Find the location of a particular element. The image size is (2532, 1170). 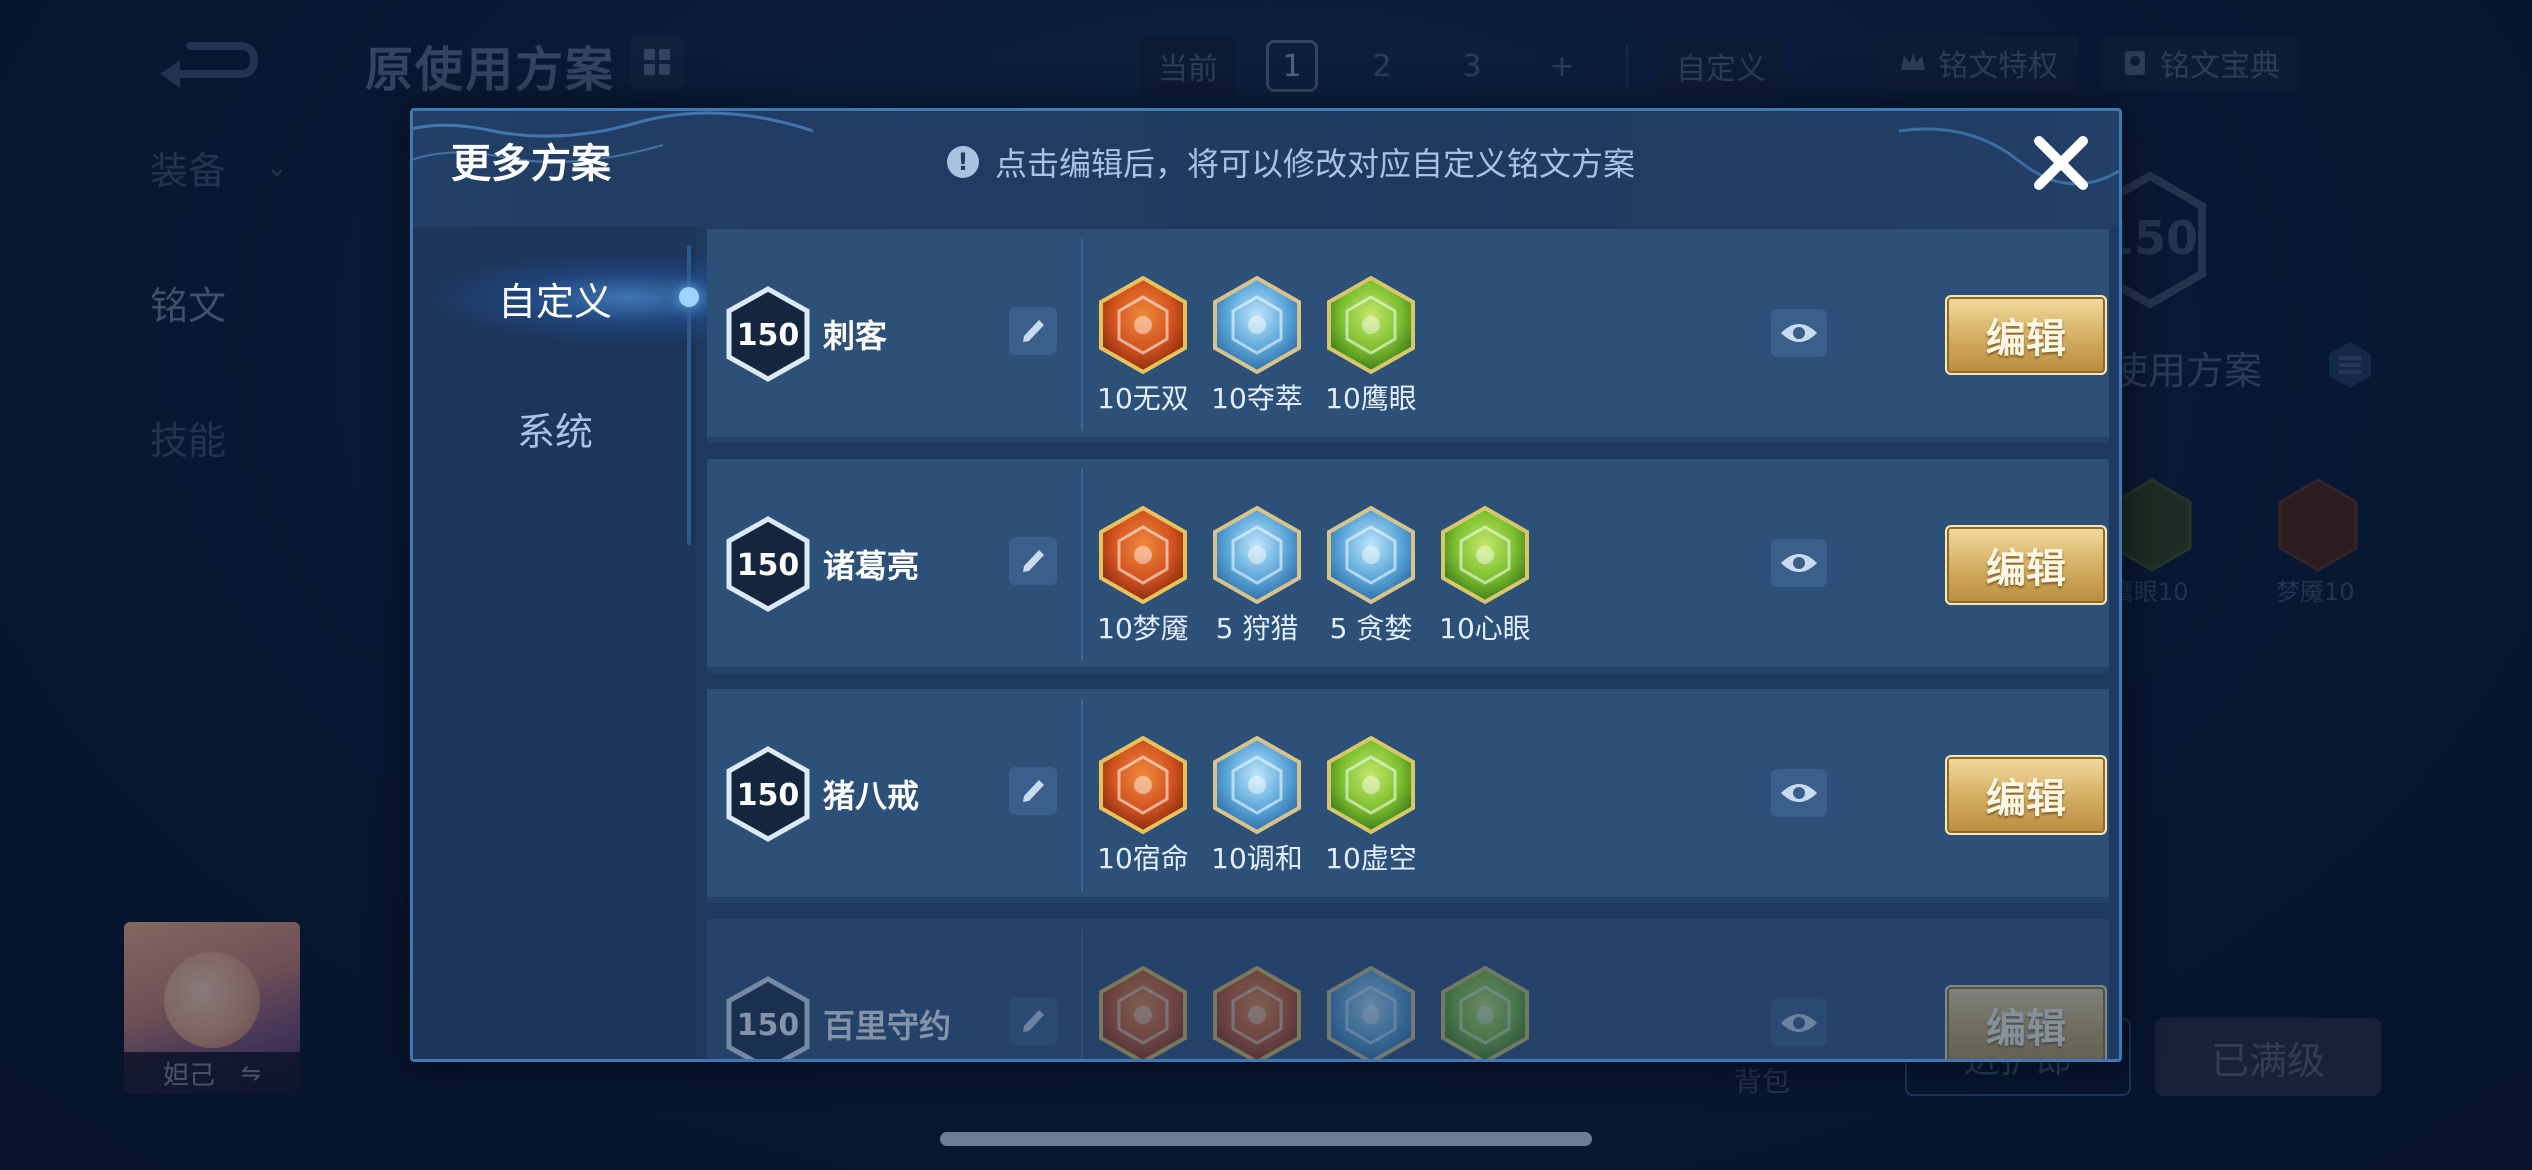

rune-label: 10夺萃 is located at coordinates (1257, 398).